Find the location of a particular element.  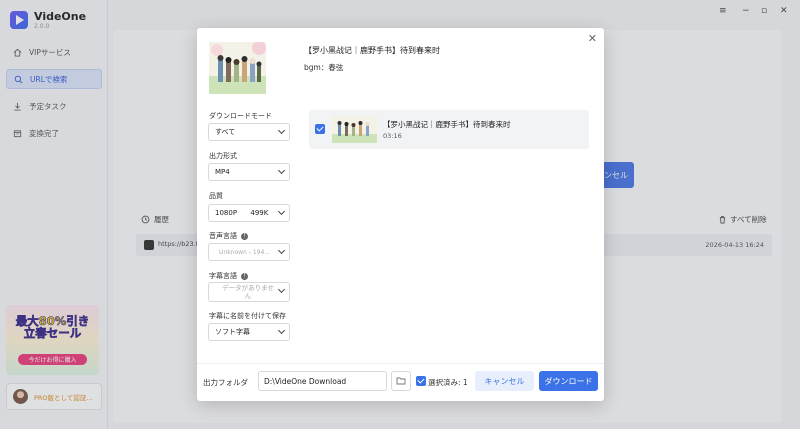

subtitle-language-text: 字幕言語 is located at coordinates (223, 276).